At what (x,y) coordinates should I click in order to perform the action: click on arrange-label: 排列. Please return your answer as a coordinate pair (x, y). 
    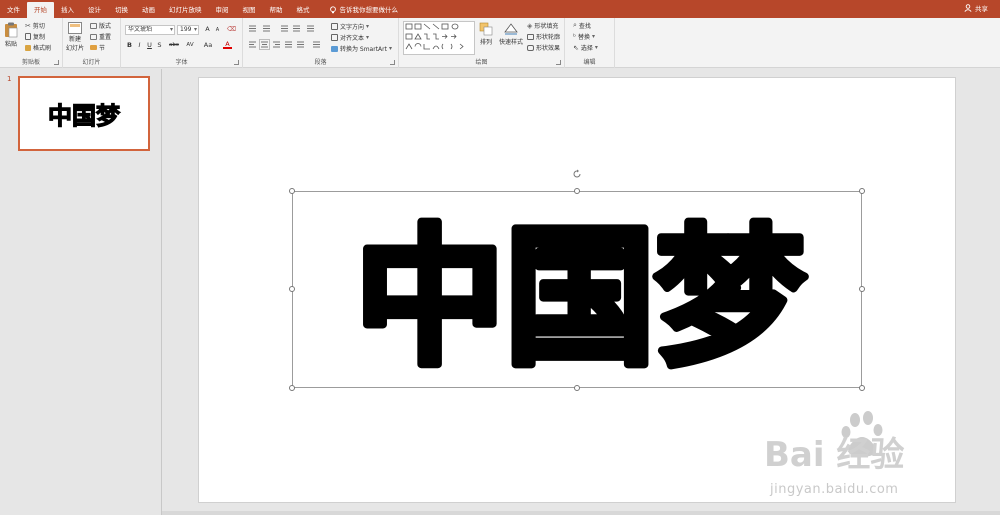
    Looking at the image, I should click on (485, 42).